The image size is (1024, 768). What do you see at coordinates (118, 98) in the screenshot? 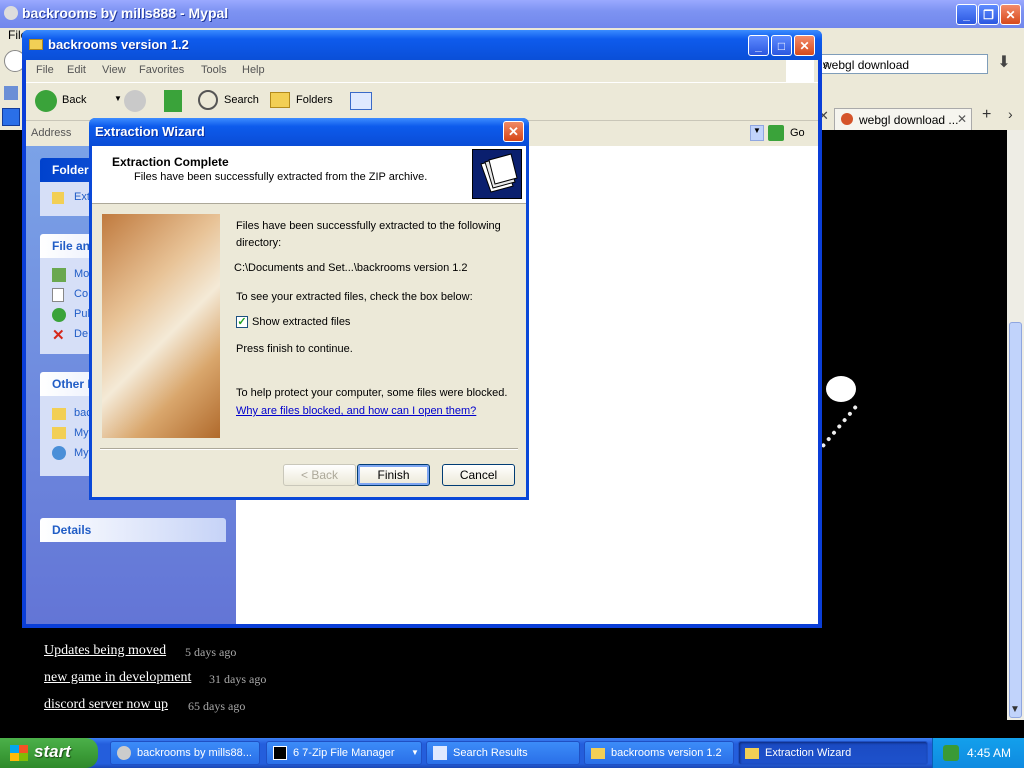
I see `back-dropdown-icon: ▼` at bounding box center [118, 98].